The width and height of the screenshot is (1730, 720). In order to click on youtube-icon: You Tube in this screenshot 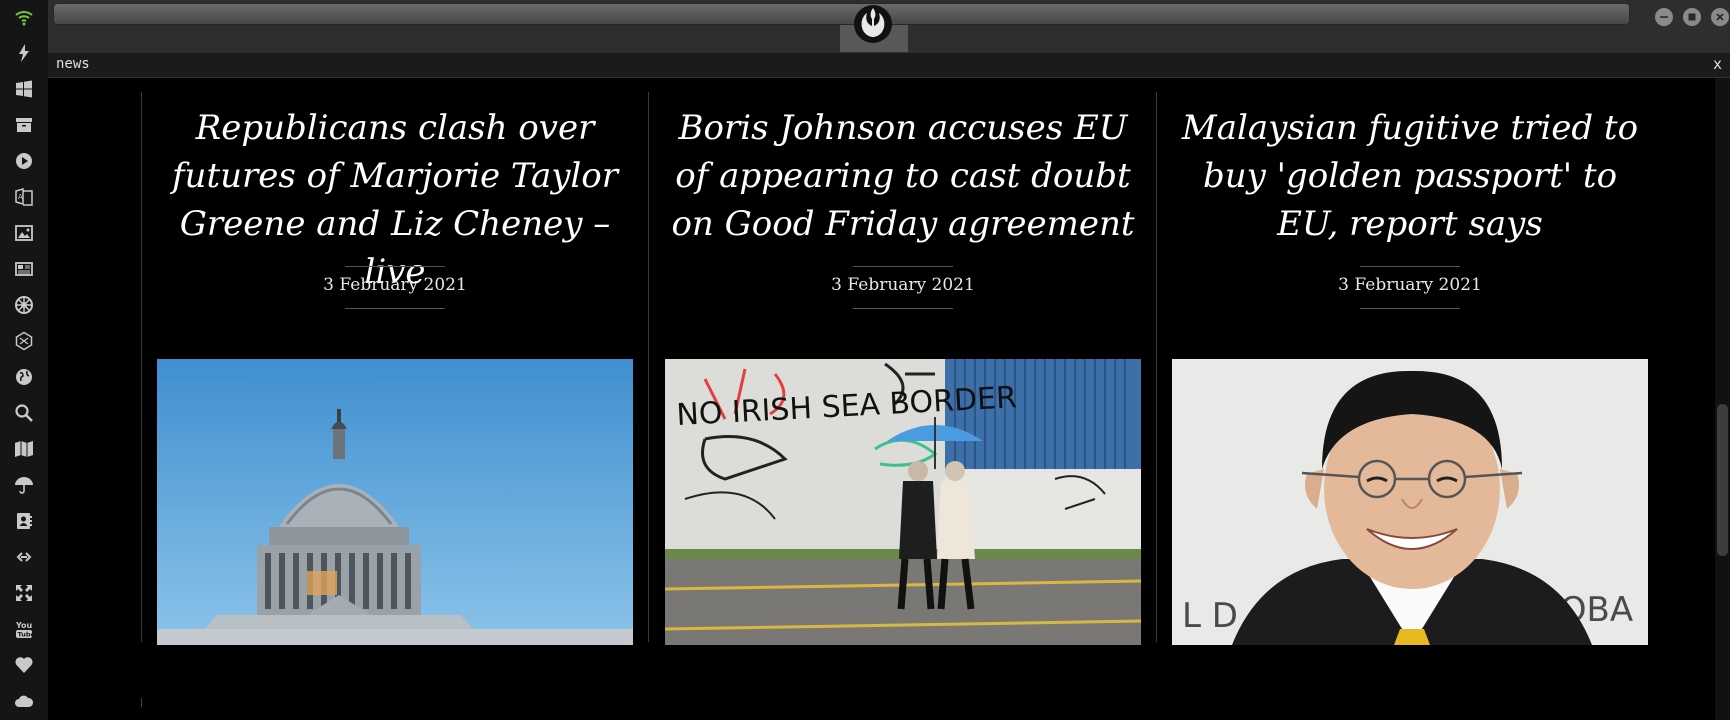, I will do `click(24, 629)`.